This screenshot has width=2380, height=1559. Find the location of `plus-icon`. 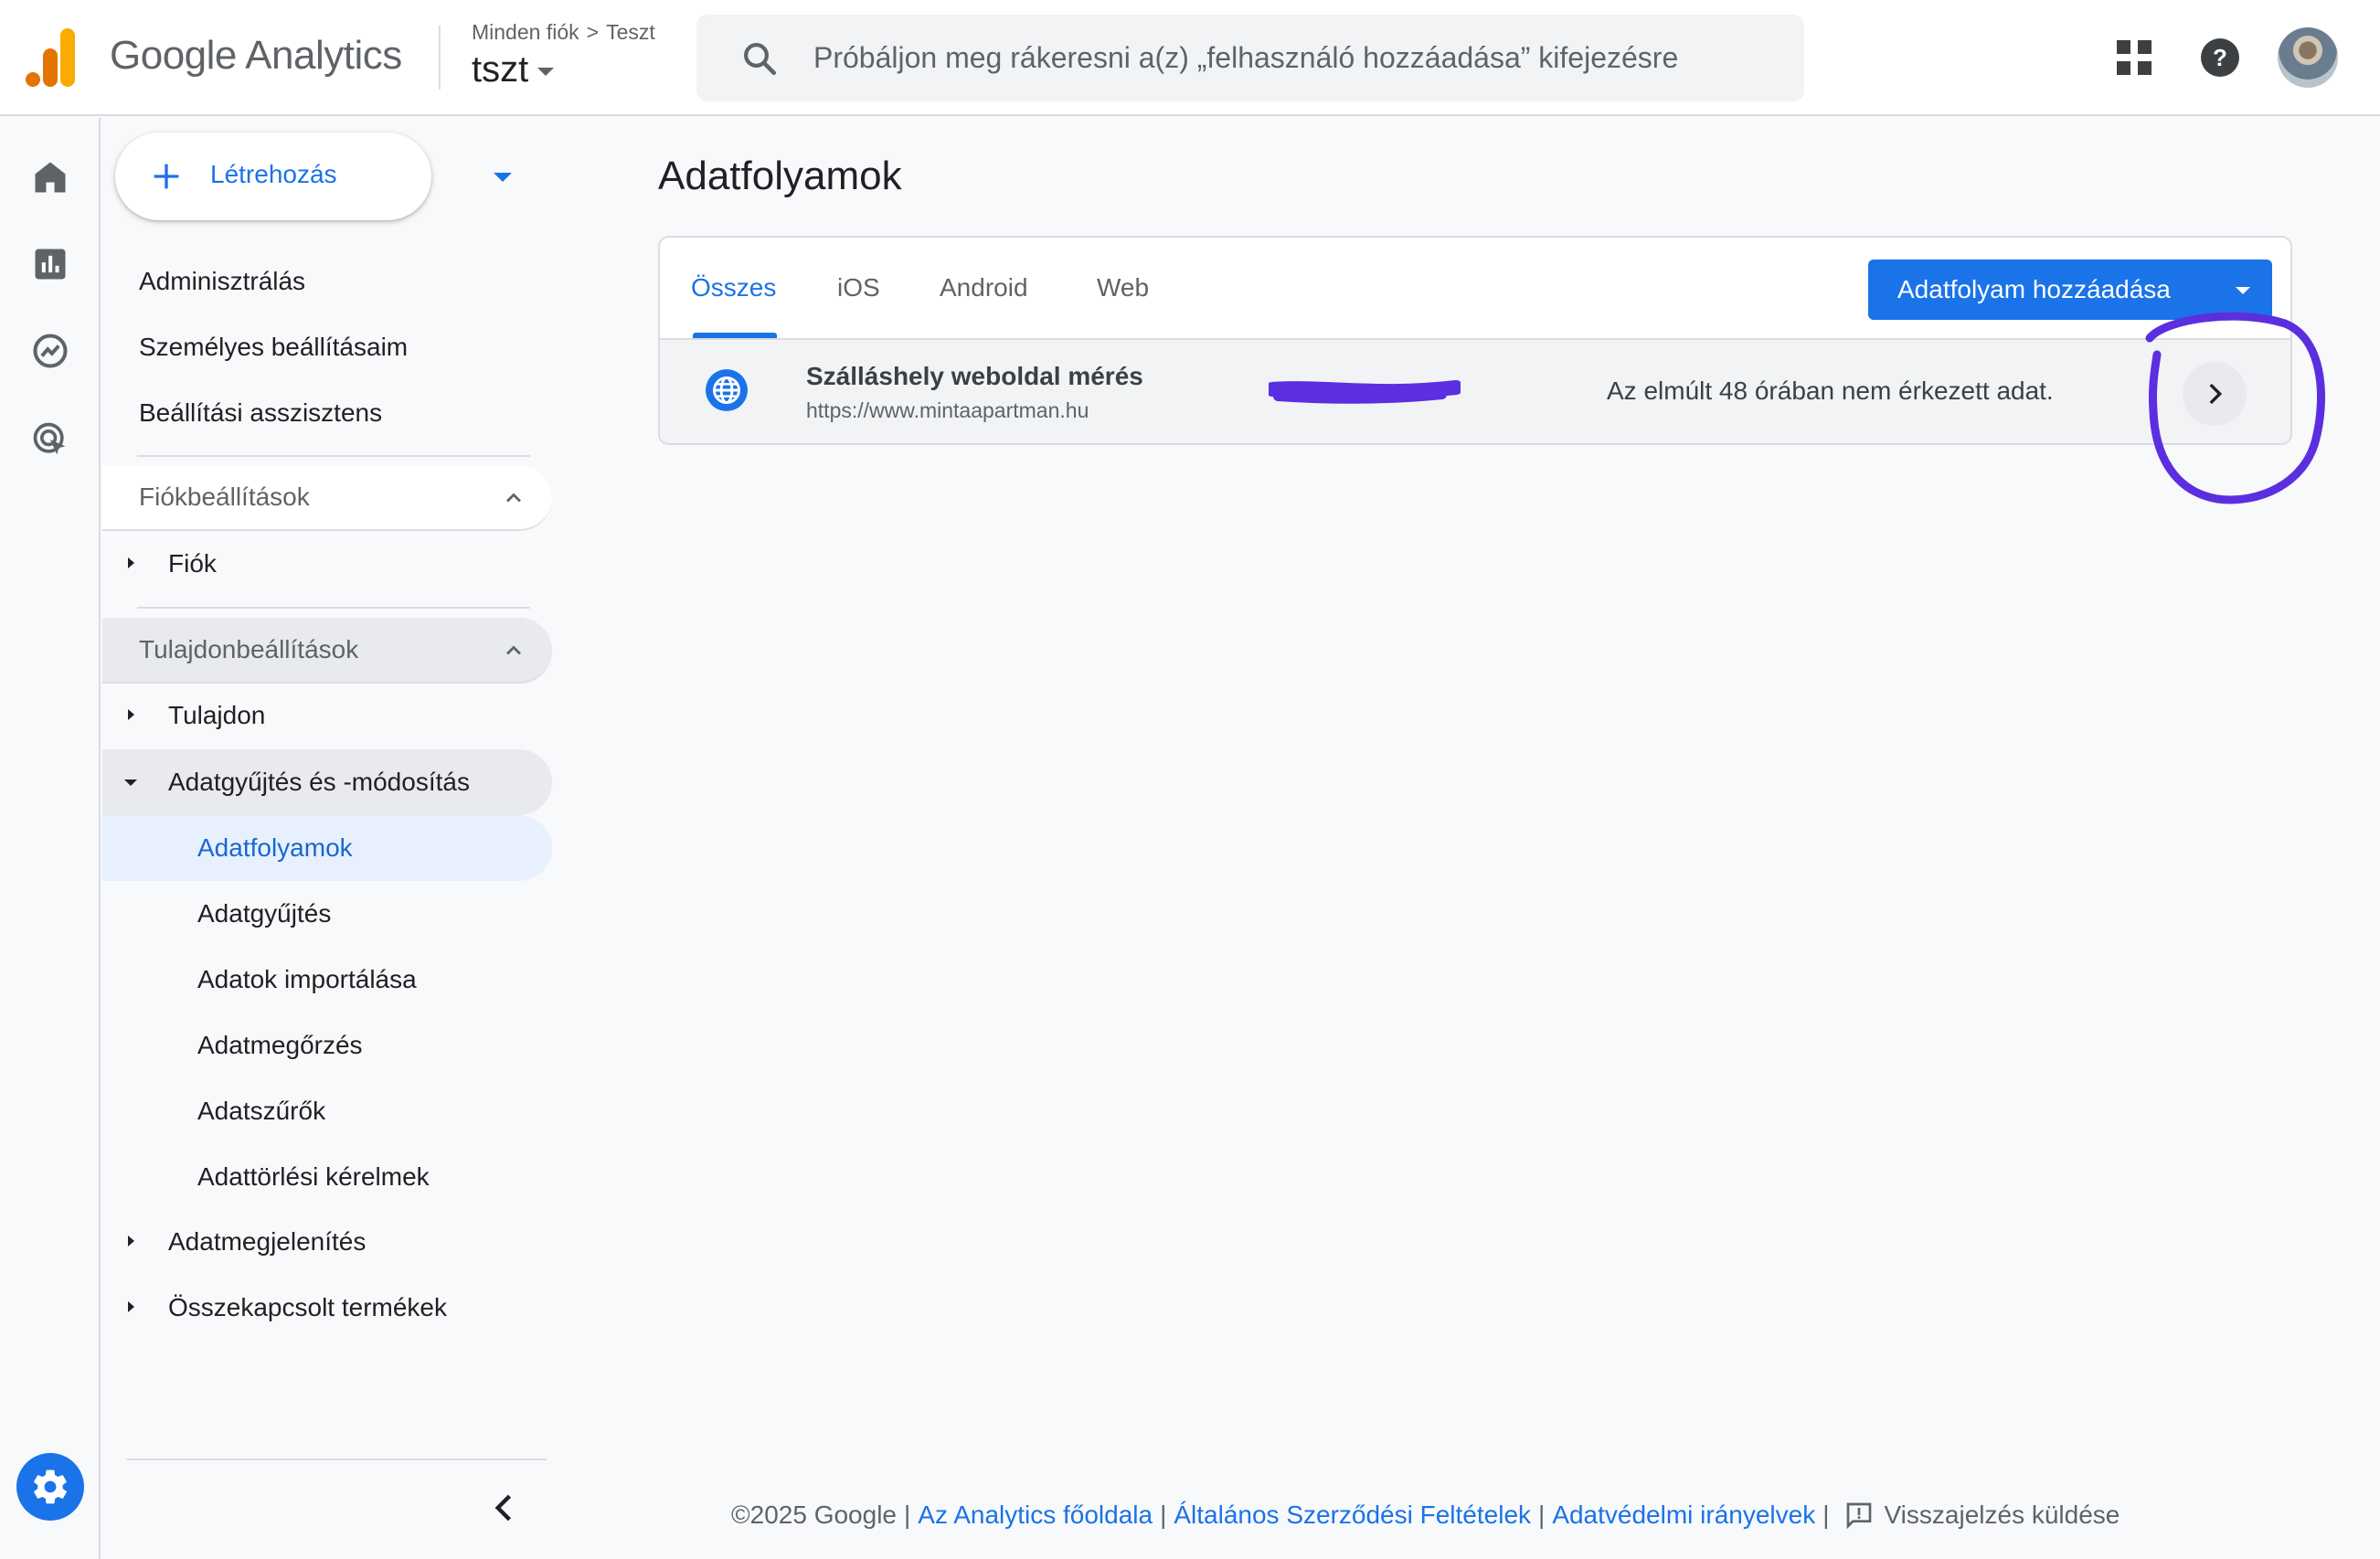

plus-icon is located at coordinates (166, 177).